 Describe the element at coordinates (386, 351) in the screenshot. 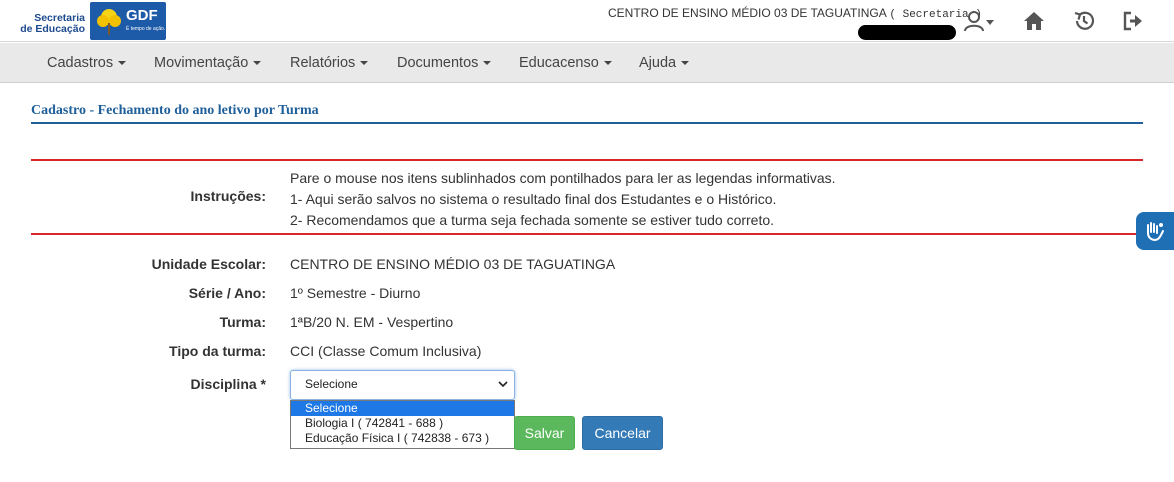

I see `tipo-turma-value: CCI (Classe Comum Inclusiva)` at that location.